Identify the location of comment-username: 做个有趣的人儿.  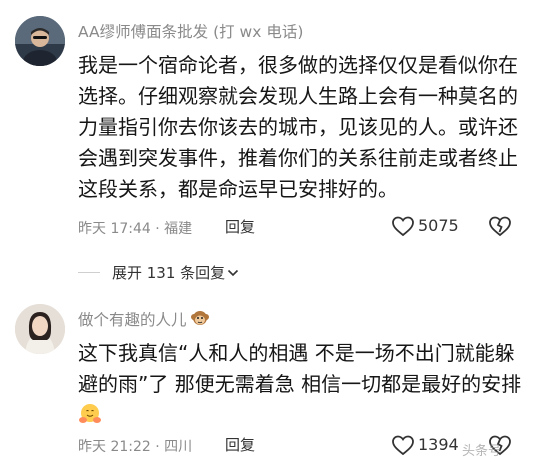
(144, 319).